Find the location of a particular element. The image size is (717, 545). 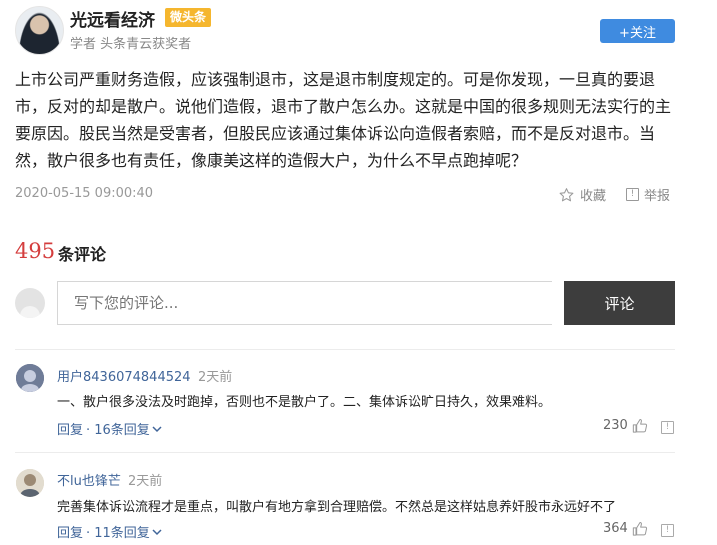

like-count: 230 is located at coordinates (615, 425).